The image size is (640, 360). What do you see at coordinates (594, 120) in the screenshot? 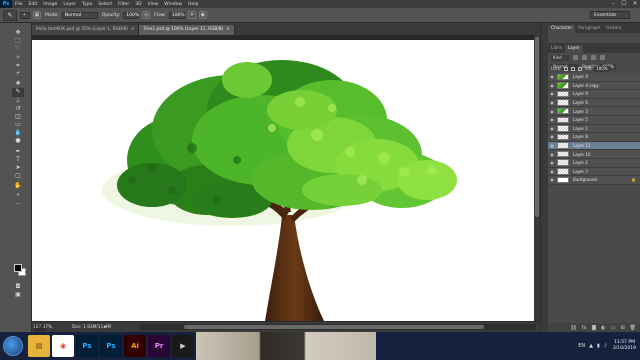
I see `layer-row: ◉ Layer 5` at bounding box center [594, 120].